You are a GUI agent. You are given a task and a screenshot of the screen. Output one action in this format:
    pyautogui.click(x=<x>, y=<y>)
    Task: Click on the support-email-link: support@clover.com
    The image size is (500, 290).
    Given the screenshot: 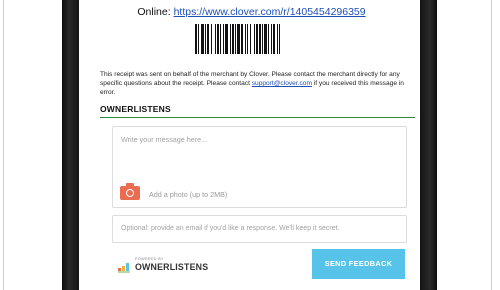 What is the action you would take?
    pyautogui.click(x=282, y=83)
    